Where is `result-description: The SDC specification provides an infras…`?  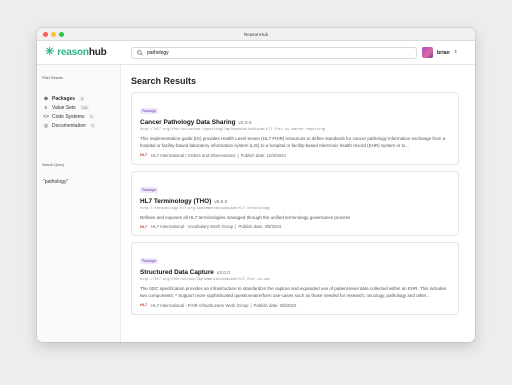
result-description: The SDC specification provides an infras… is located at coordinates (293, 292).